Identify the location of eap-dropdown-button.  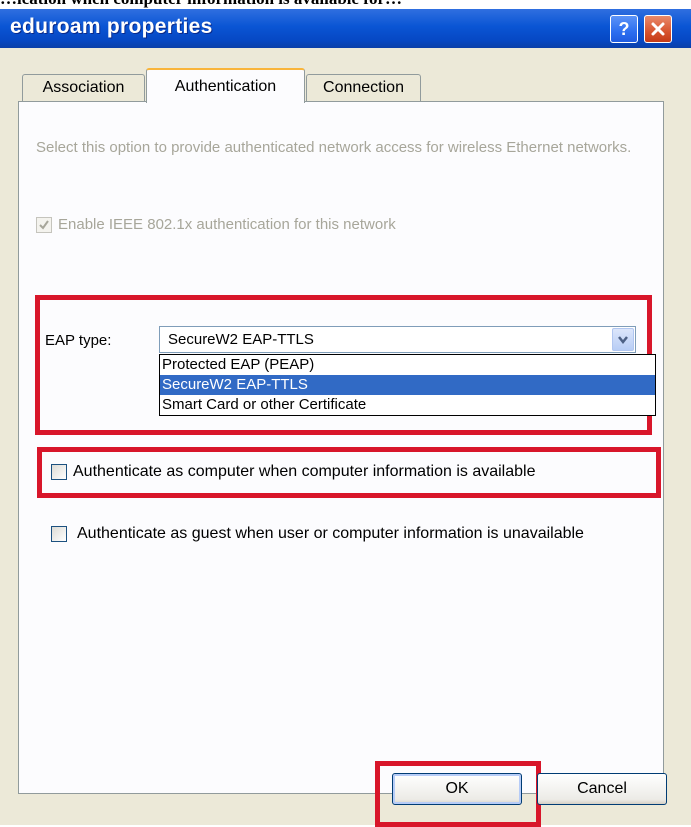
(623, 339).